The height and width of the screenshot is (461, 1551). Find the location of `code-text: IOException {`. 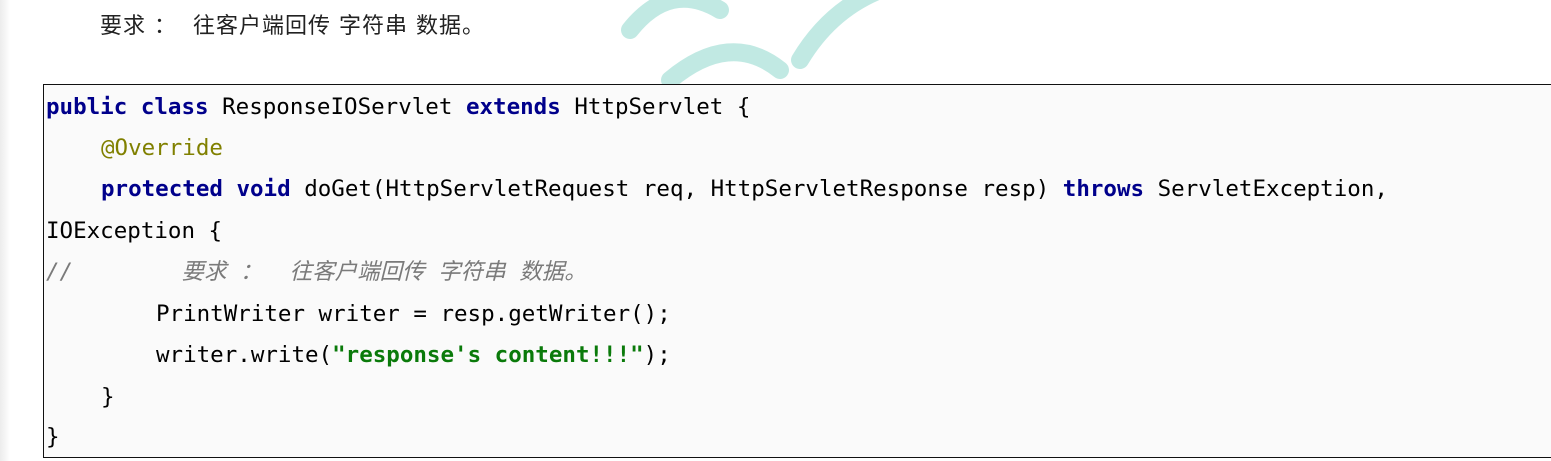

code-text: IOException { is located at coordinates (134, 231).